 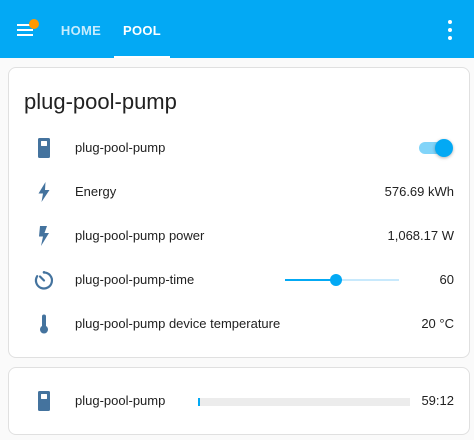 I want to click on timer-icon, so click(x=44, y=280).